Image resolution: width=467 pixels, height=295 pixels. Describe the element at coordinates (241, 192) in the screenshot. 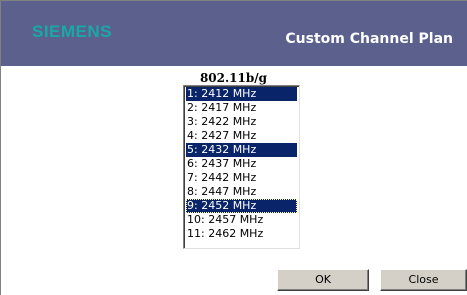

I see `channel-option-8: 8: 2447 MHz` at that location.